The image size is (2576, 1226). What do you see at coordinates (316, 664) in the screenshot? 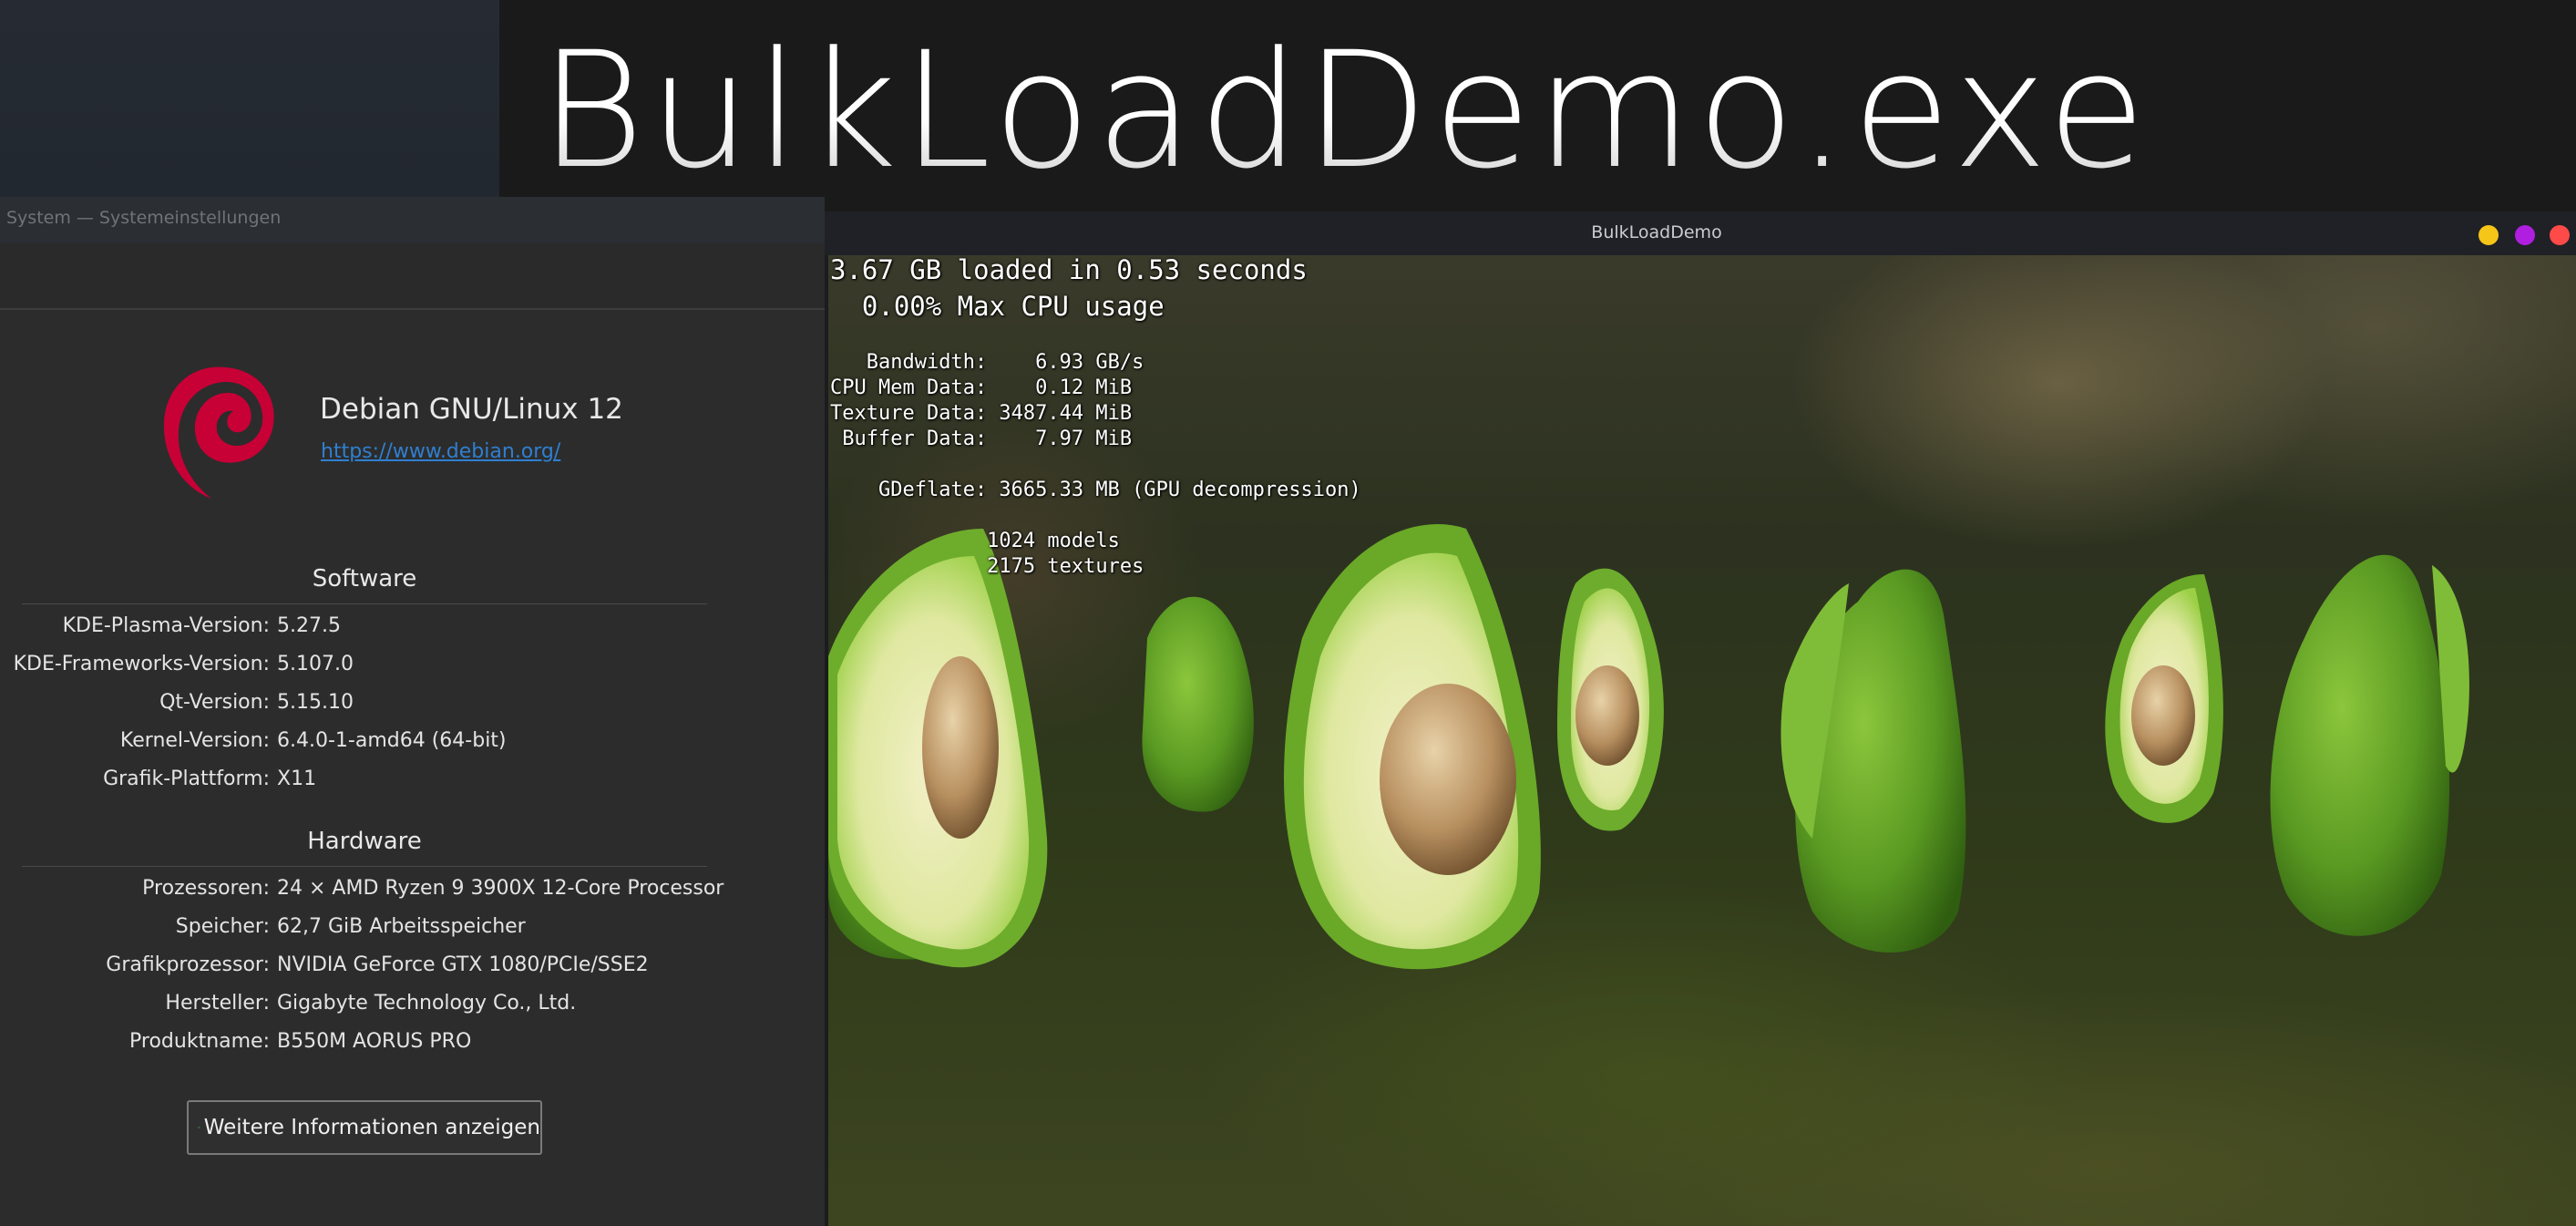
I see `info-value: 5.107.0` at bounding box center [316, 664].